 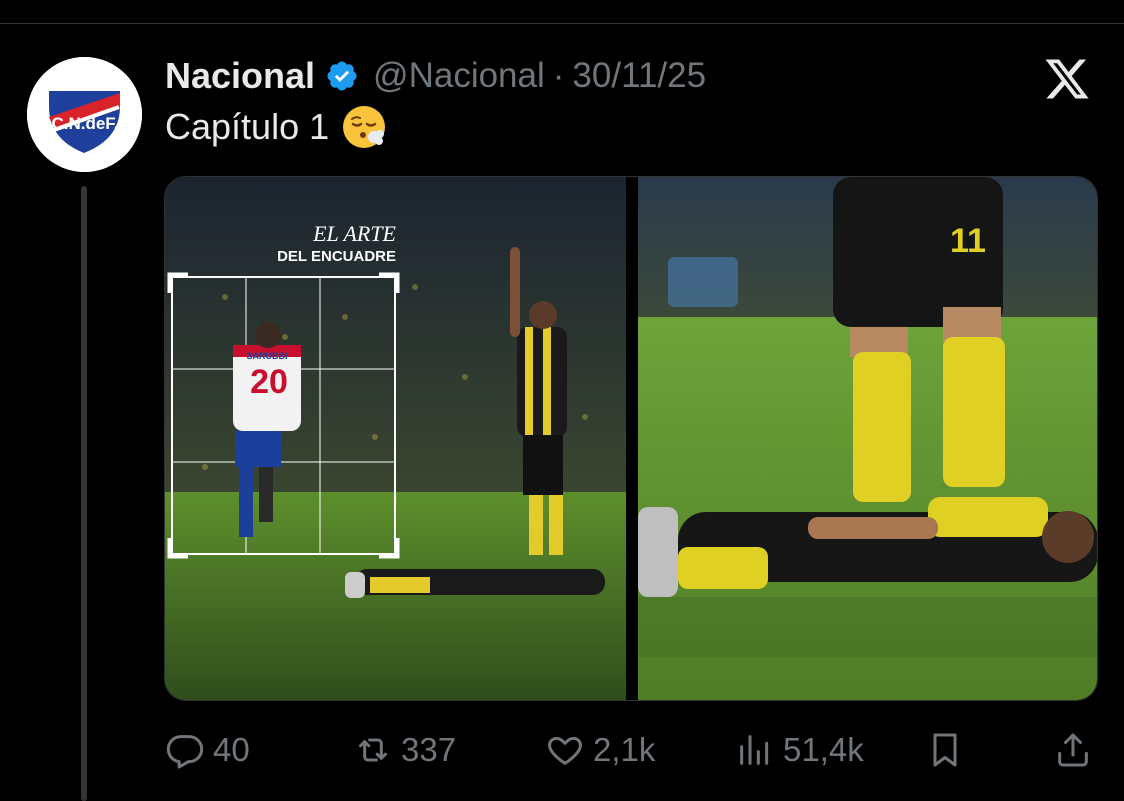 What do you see at coordinates (823, 749) in the screenshot?
I see `views-count: 51,4k` at bounding box center [823, 749].